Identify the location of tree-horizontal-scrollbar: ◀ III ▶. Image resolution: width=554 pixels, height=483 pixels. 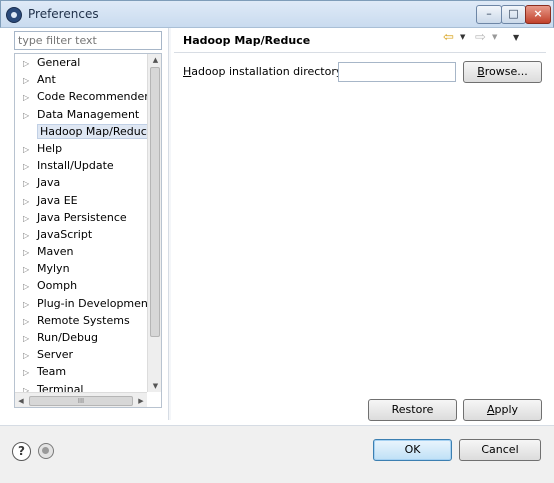
(81, 399).